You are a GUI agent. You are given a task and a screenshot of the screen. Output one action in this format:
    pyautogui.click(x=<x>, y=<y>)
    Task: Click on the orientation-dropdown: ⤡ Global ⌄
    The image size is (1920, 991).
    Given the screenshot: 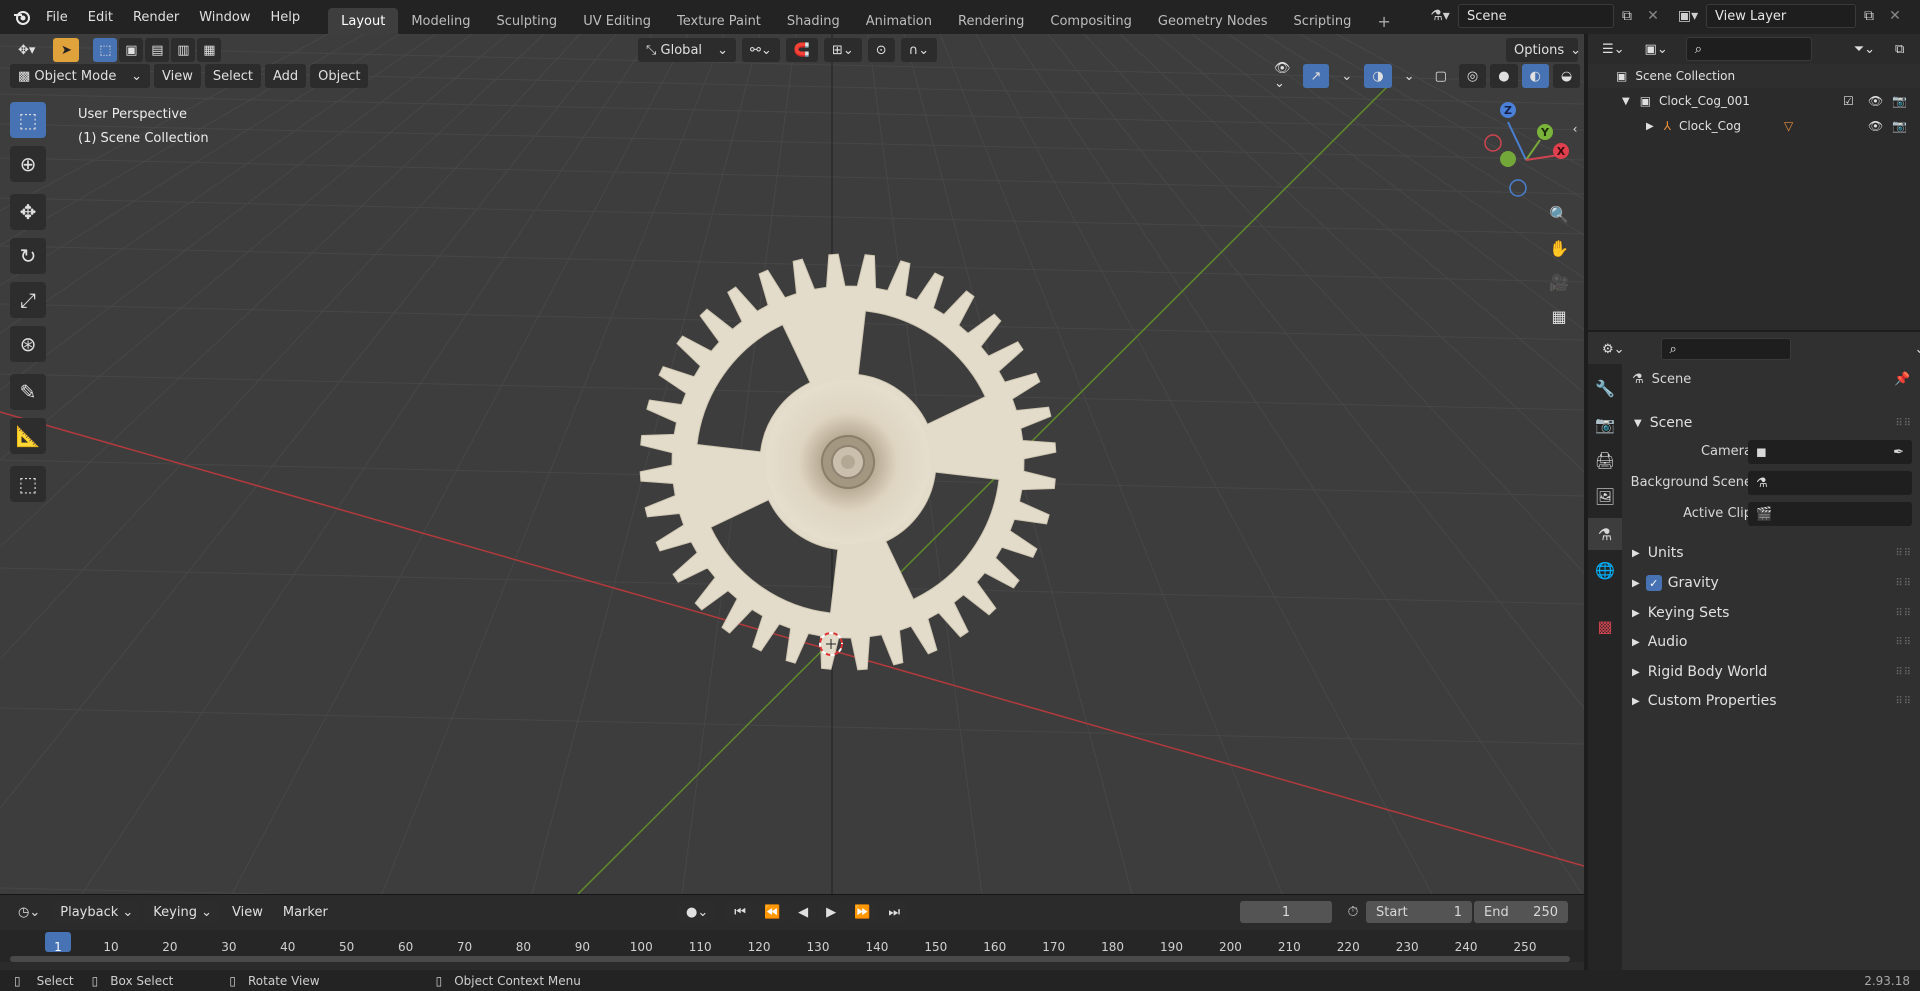 What is the action you would take?
    pyautogui.click(x=687, y=50)
    